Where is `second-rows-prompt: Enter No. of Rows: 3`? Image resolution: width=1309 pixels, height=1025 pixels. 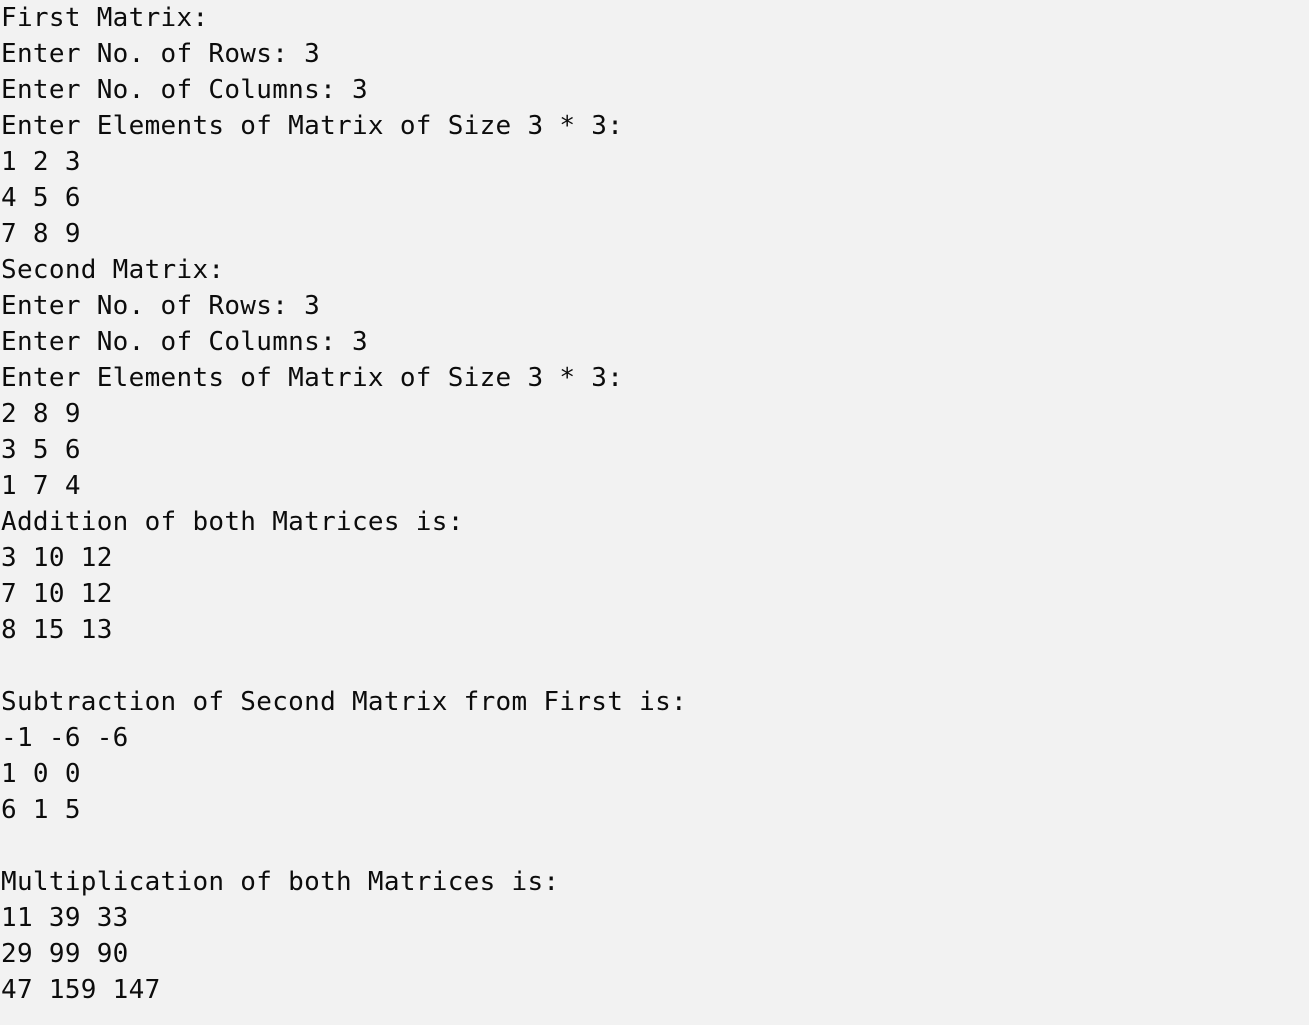
second-rows-prompt: Enter No. of Rows: 3 is located at coordinates (161, 306).